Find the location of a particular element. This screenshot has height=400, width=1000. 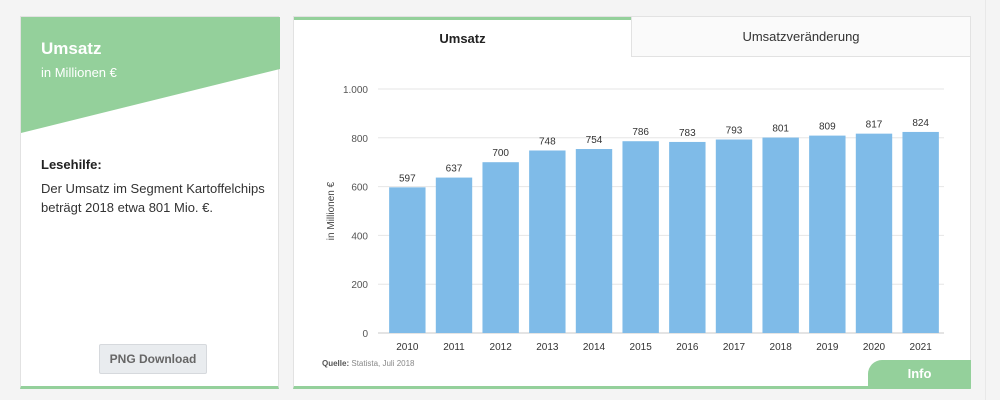

panel-title: Umsatz is located at coordinates (71, 48).